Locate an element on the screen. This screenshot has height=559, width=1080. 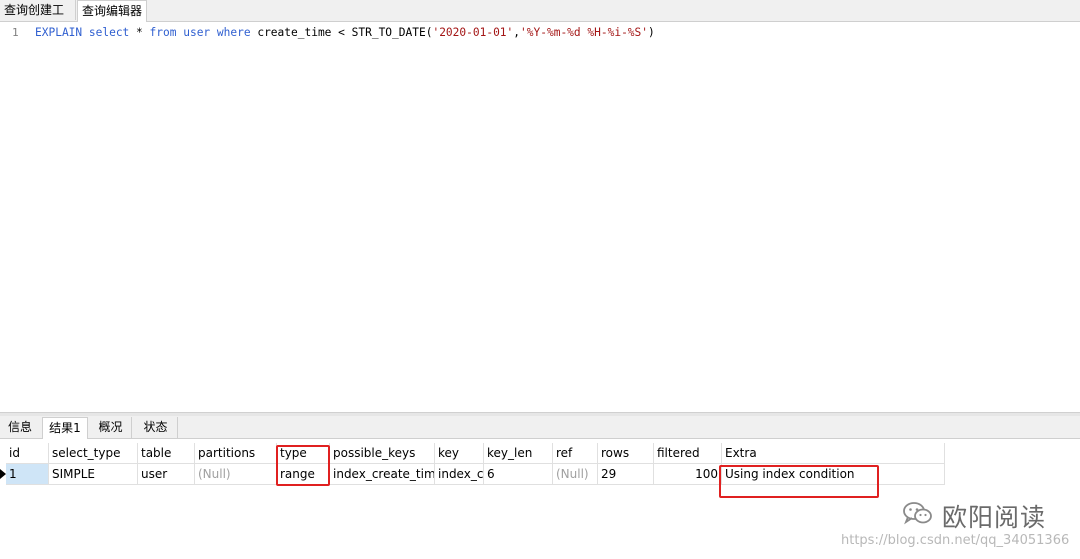
cell-partitions: (Null) is located at coordinates (236, 474).